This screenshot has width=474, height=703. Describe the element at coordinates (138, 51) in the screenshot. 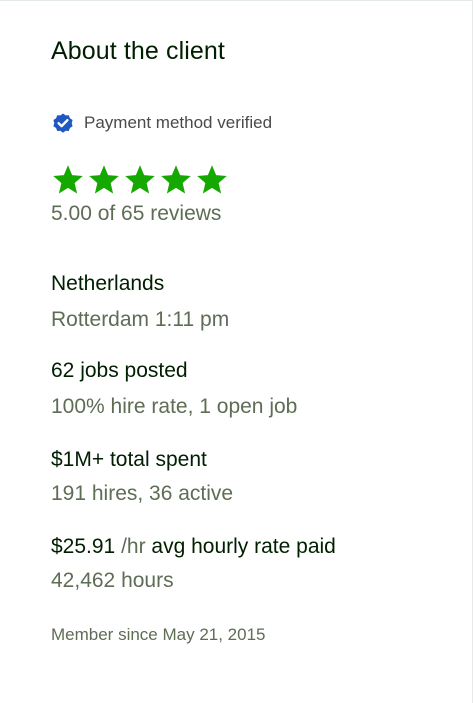

I see `section-title: About the client` at that location.